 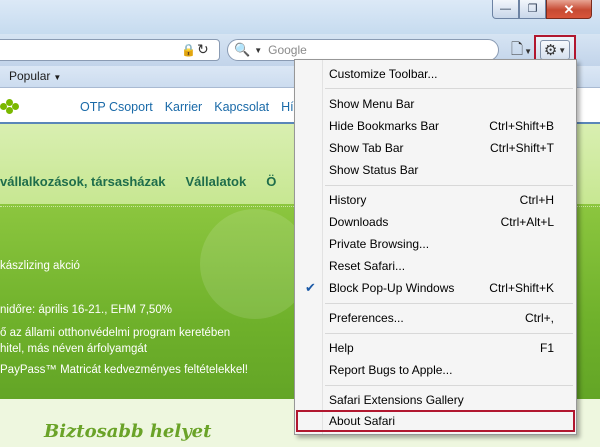 What do you see at coordinates (30, 76) in the screenshot?
I see `bookmark-folder-label: Popular` at bounding box center [30, 76].